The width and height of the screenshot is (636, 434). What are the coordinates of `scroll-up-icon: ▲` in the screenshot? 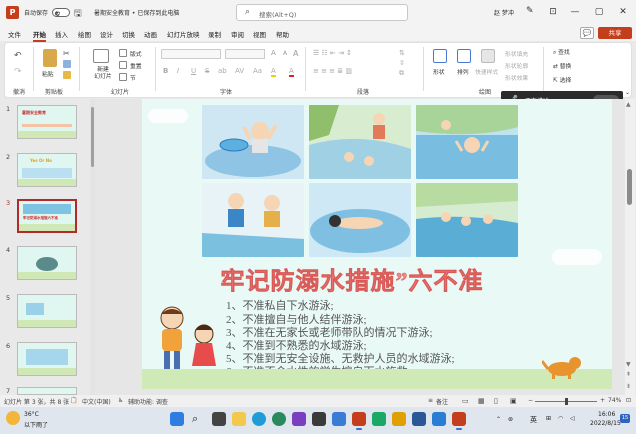 It's located at (628, 104).